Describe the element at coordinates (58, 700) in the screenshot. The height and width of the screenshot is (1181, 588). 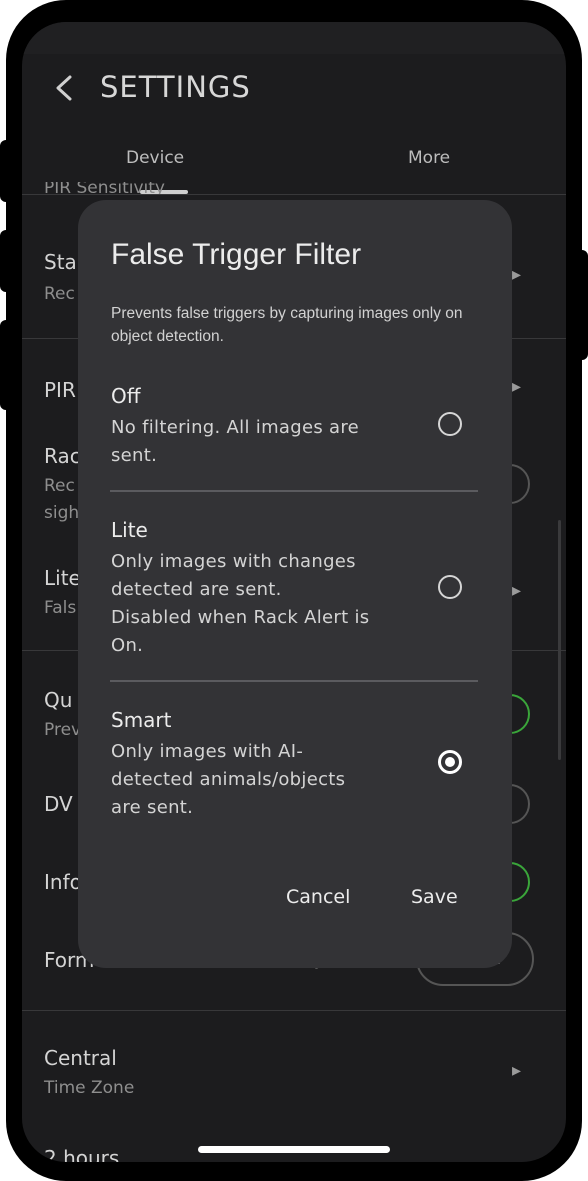
I see `setting-title: Qu` at that location.